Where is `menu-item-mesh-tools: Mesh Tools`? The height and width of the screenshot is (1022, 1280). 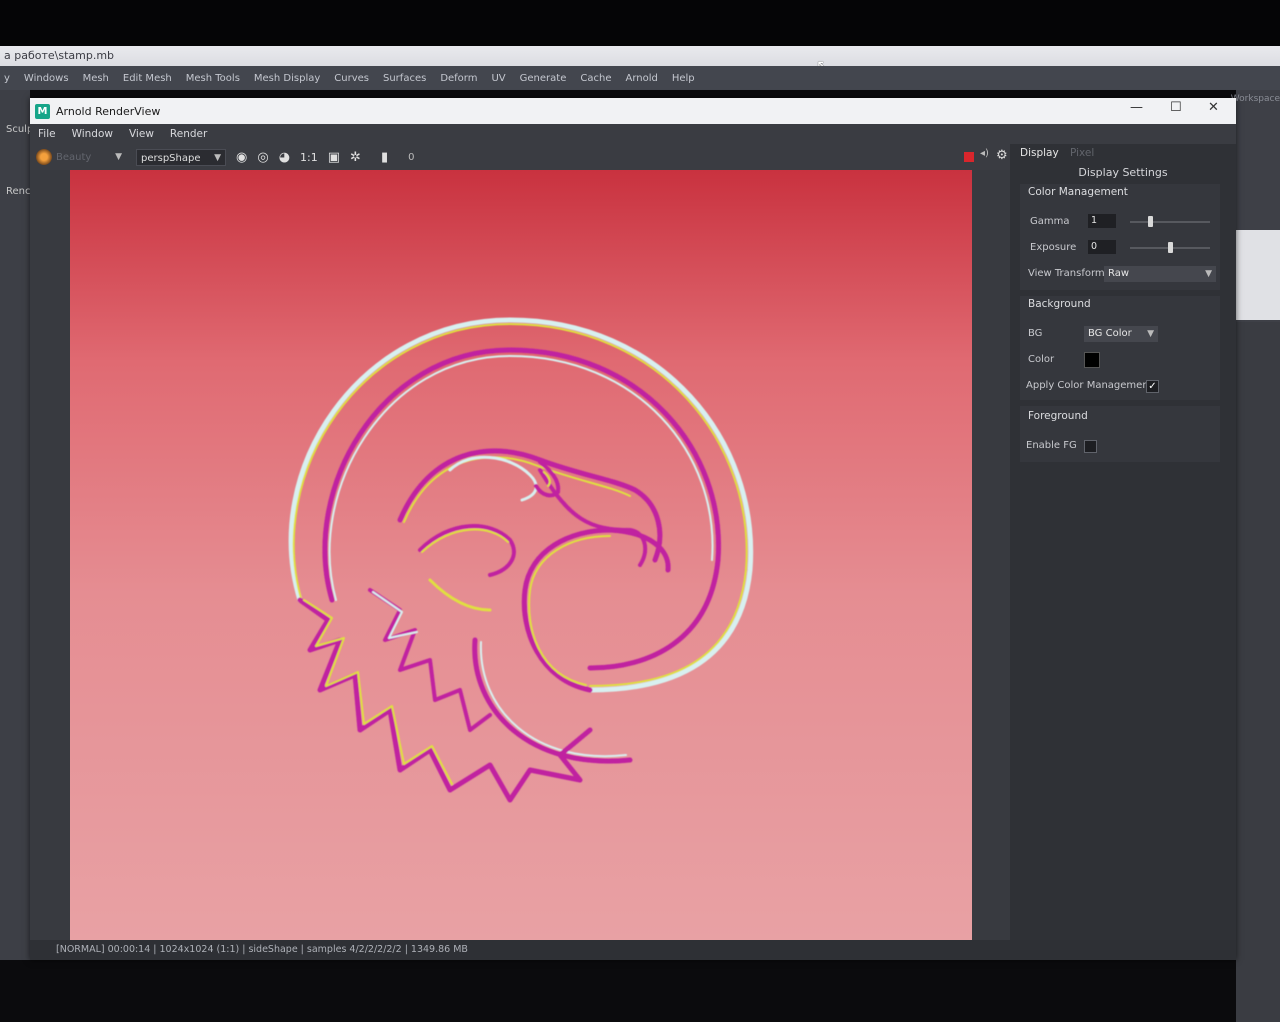
menu-item-mesh-tools: Mesh Tools is located at coordinates (213, 78).